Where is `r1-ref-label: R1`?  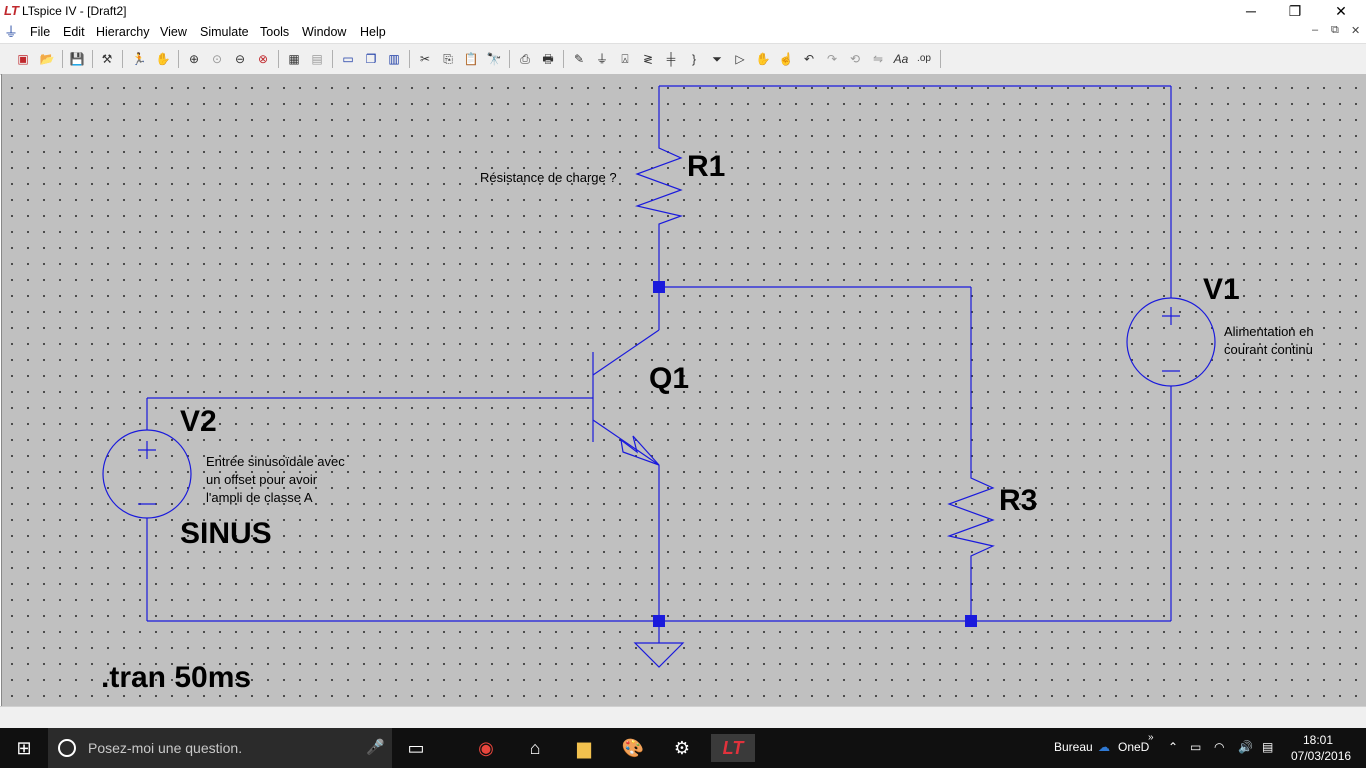 r1-ref-label: R1 is located at coordinates (706, 166).